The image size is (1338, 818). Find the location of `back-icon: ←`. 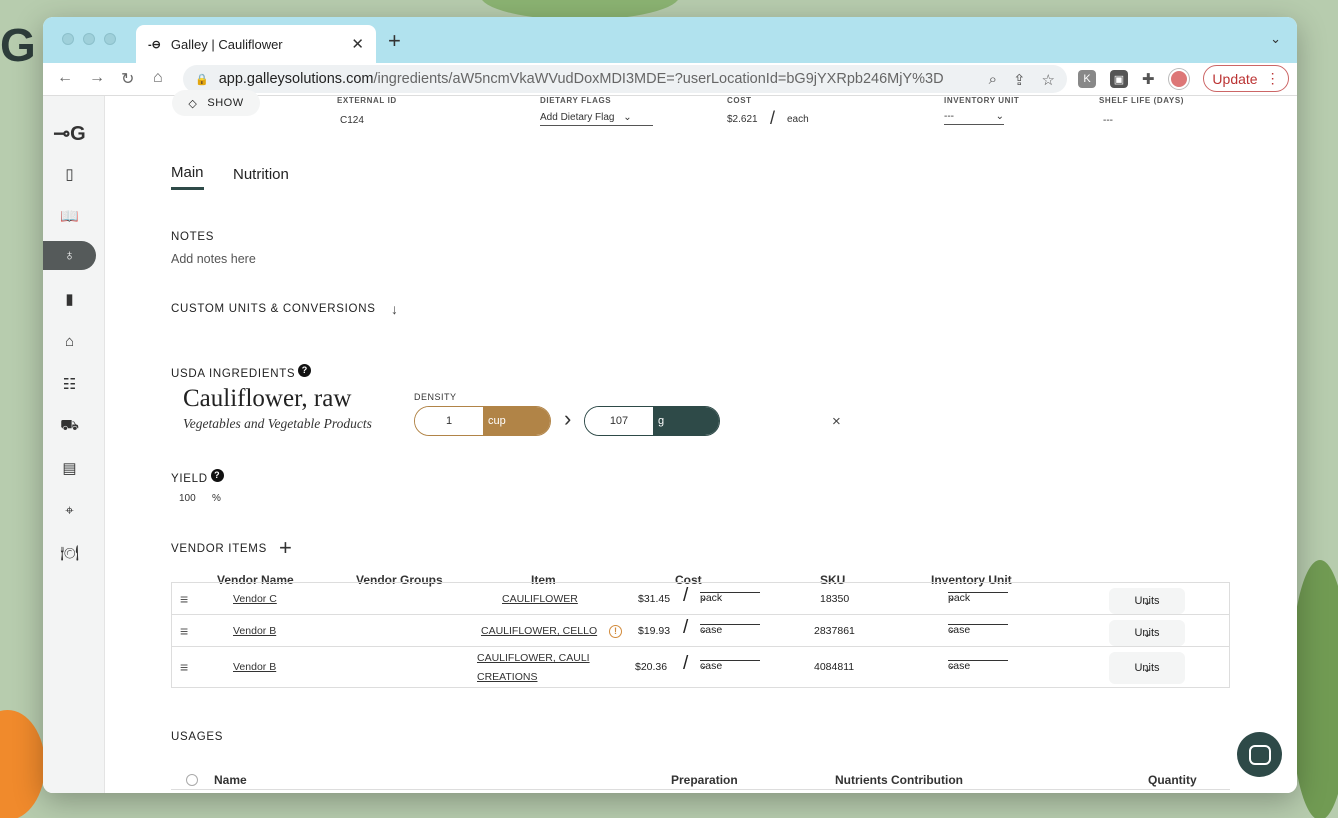

back-icon: ← is located at coordinates (65, 78).